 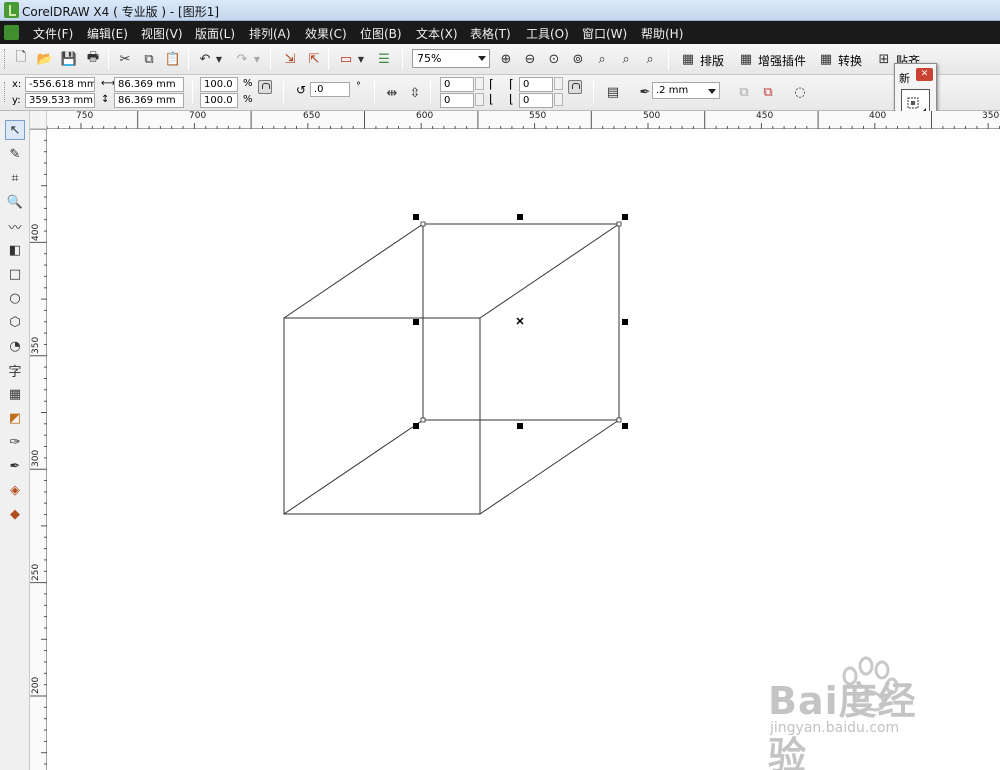 I want to click on convert-button: 转换, so click(x=850, y=60).